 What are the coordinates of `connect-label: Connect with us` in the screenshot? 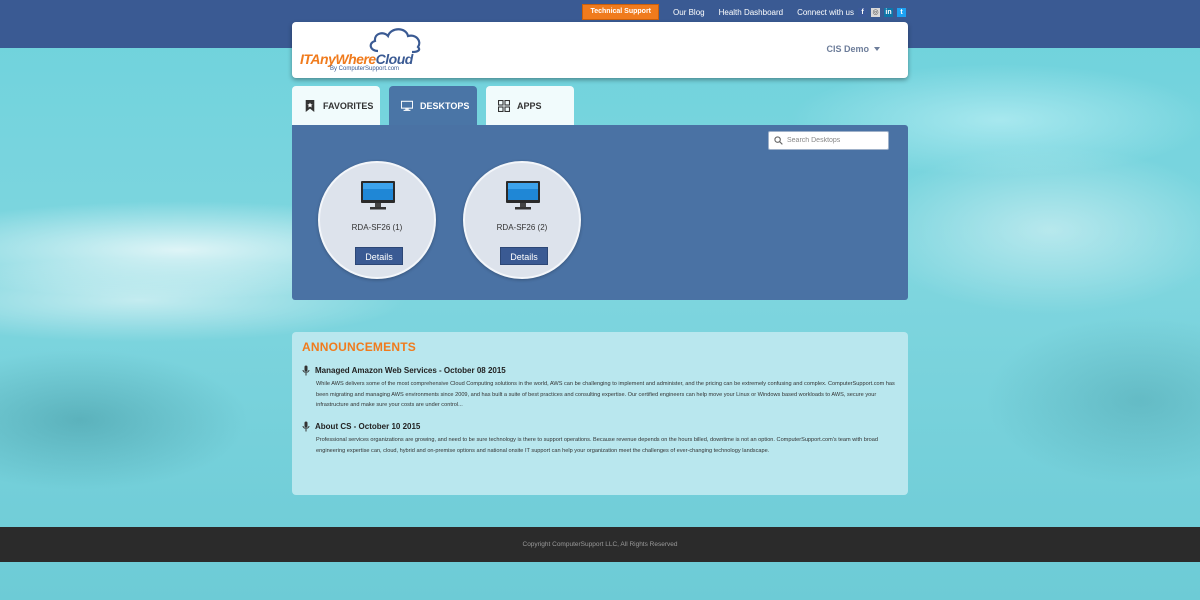 It's located at (825, 12).